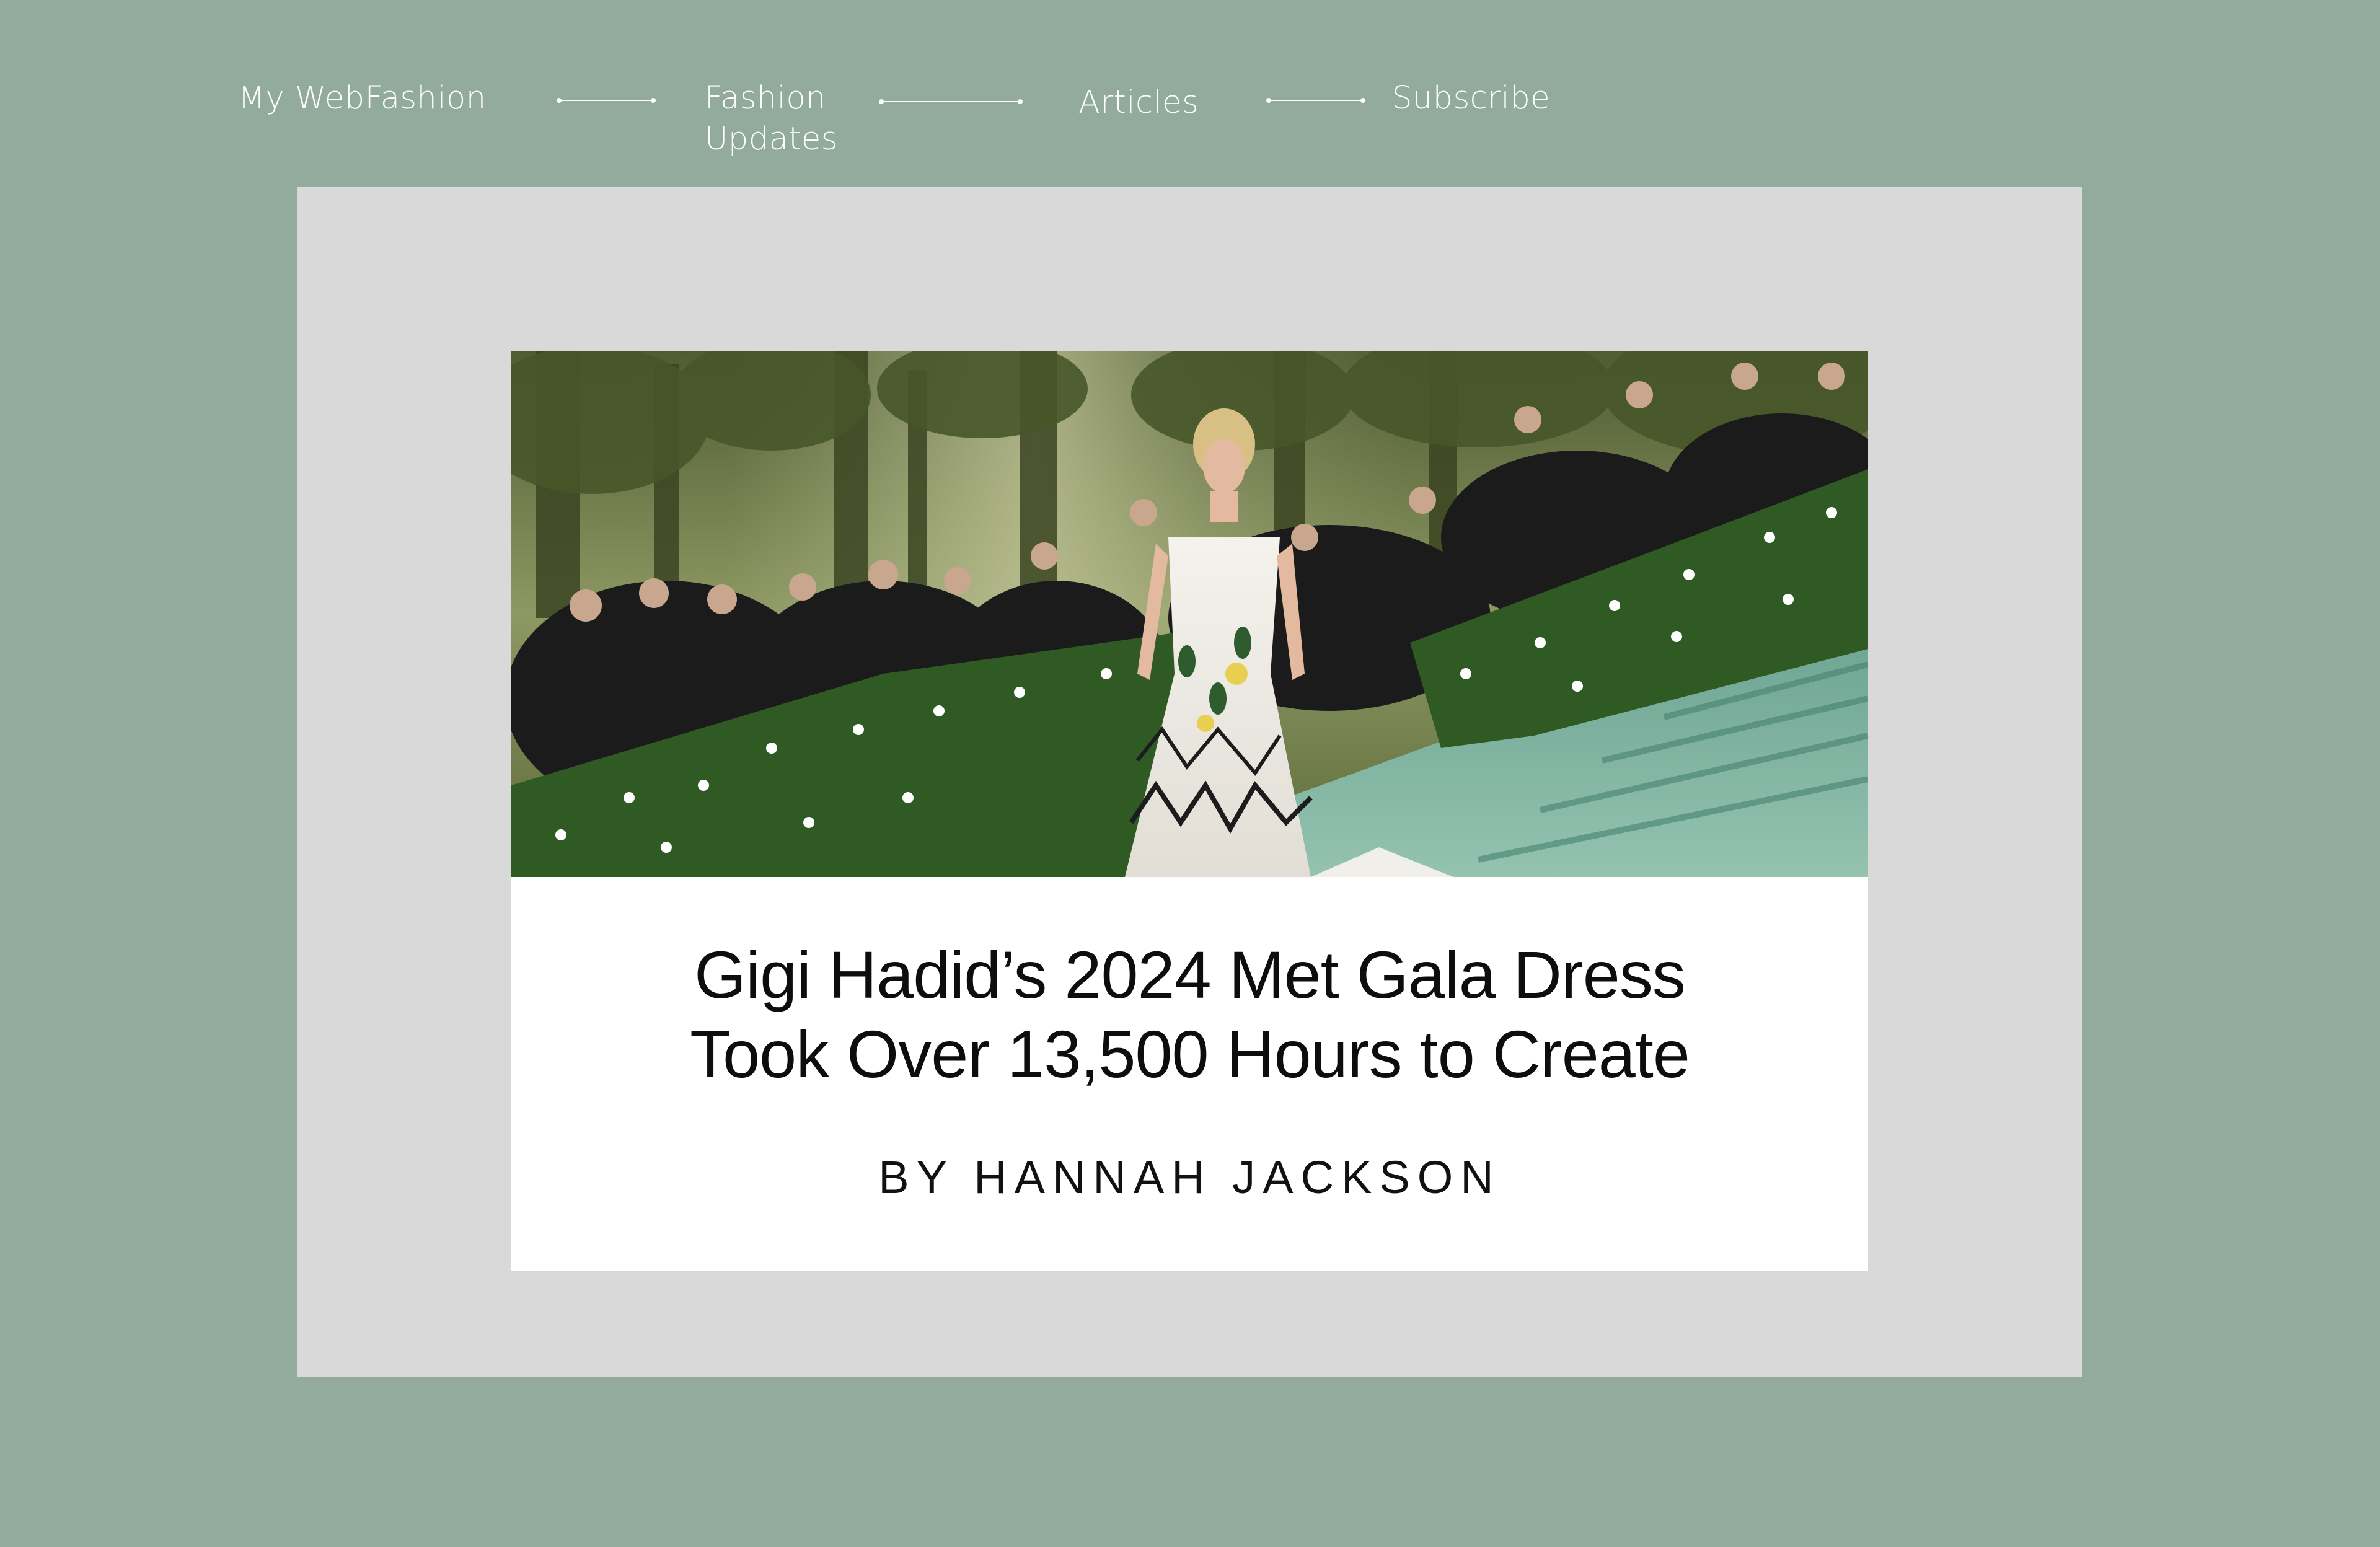  I want to click on article-byline: BY HANNAH JACKSON, so click(1189, 1177).